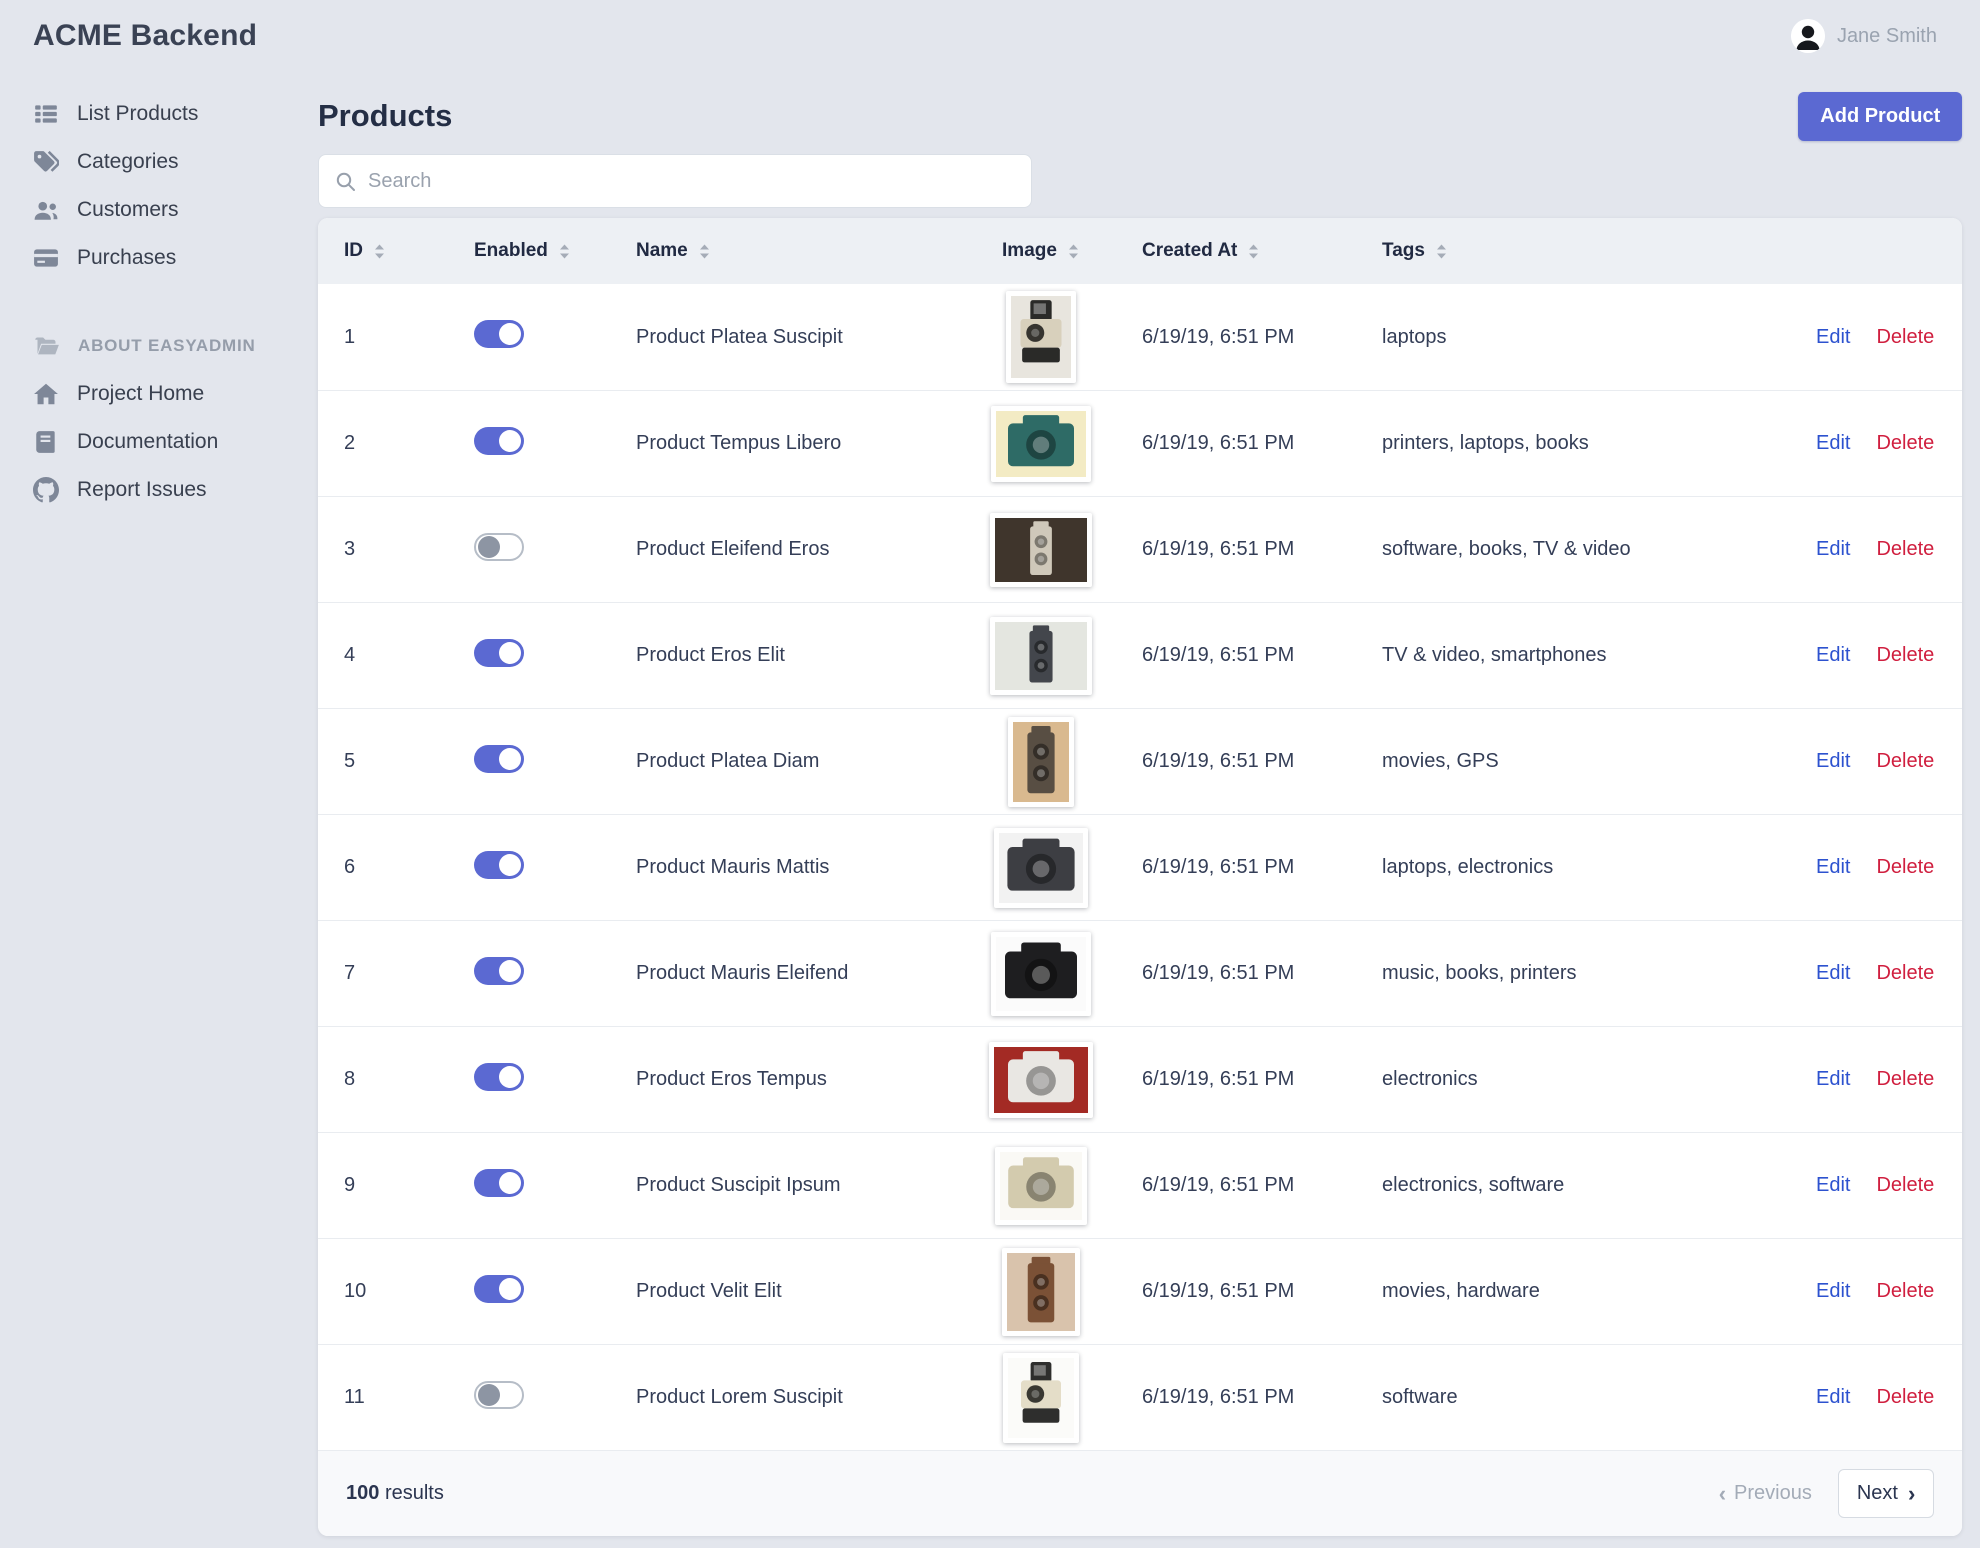 The image size is (1980, 1548). Describe the element at coordinates (159, 346) in the screenshot. I see `sidebar-section-about: ABOUT EASYADMIN` at that location.